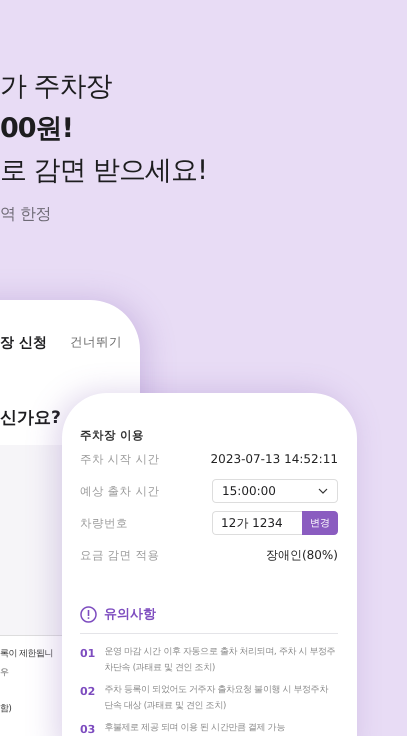  What do you see at coordinates (120, 459) in the screenshot?
I see `field-label: 주차 시작 시간` at bounding box center [120, 459].